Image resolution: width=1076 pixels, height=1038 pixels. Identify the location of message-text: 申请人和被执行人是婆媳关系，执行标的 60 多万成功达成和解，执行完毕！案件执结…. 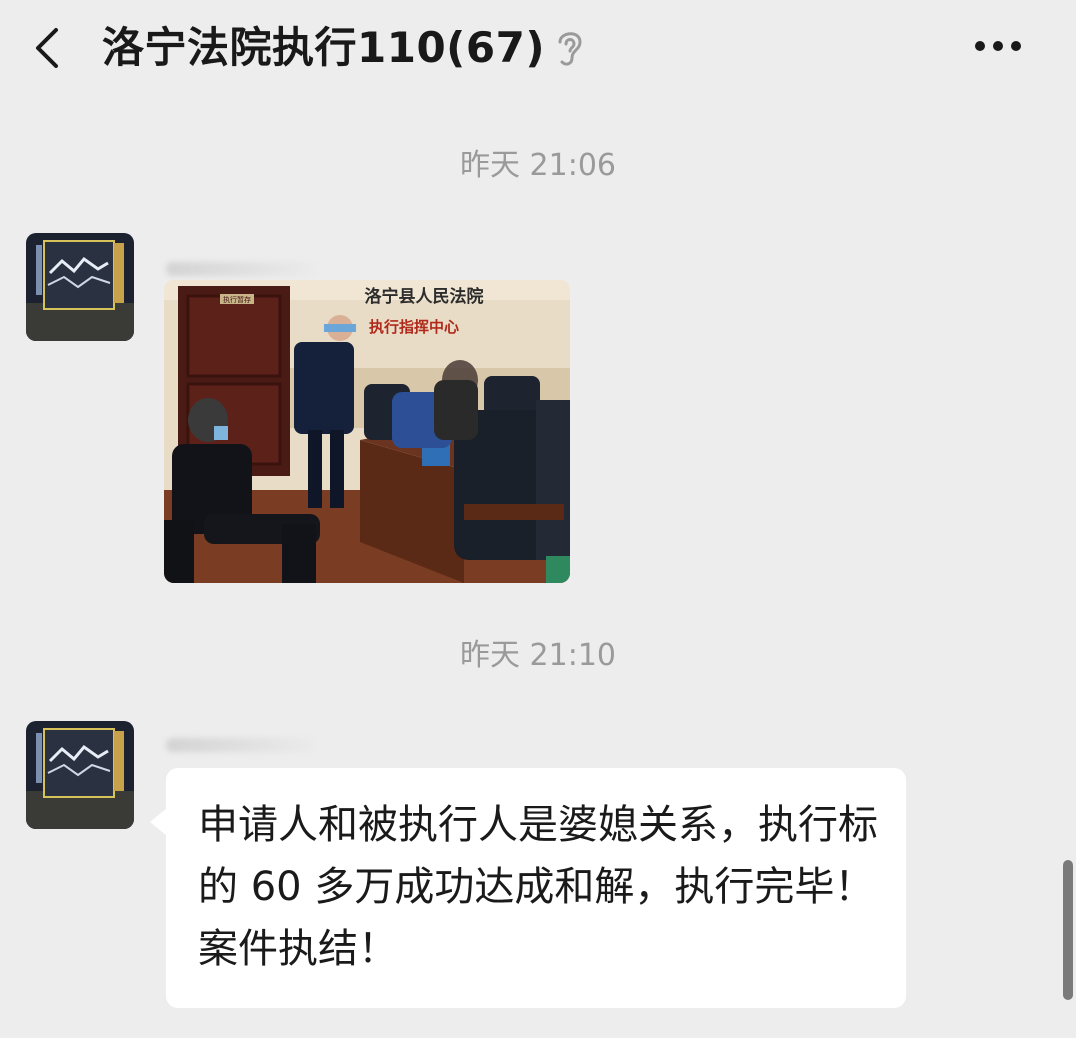
(538, 887).